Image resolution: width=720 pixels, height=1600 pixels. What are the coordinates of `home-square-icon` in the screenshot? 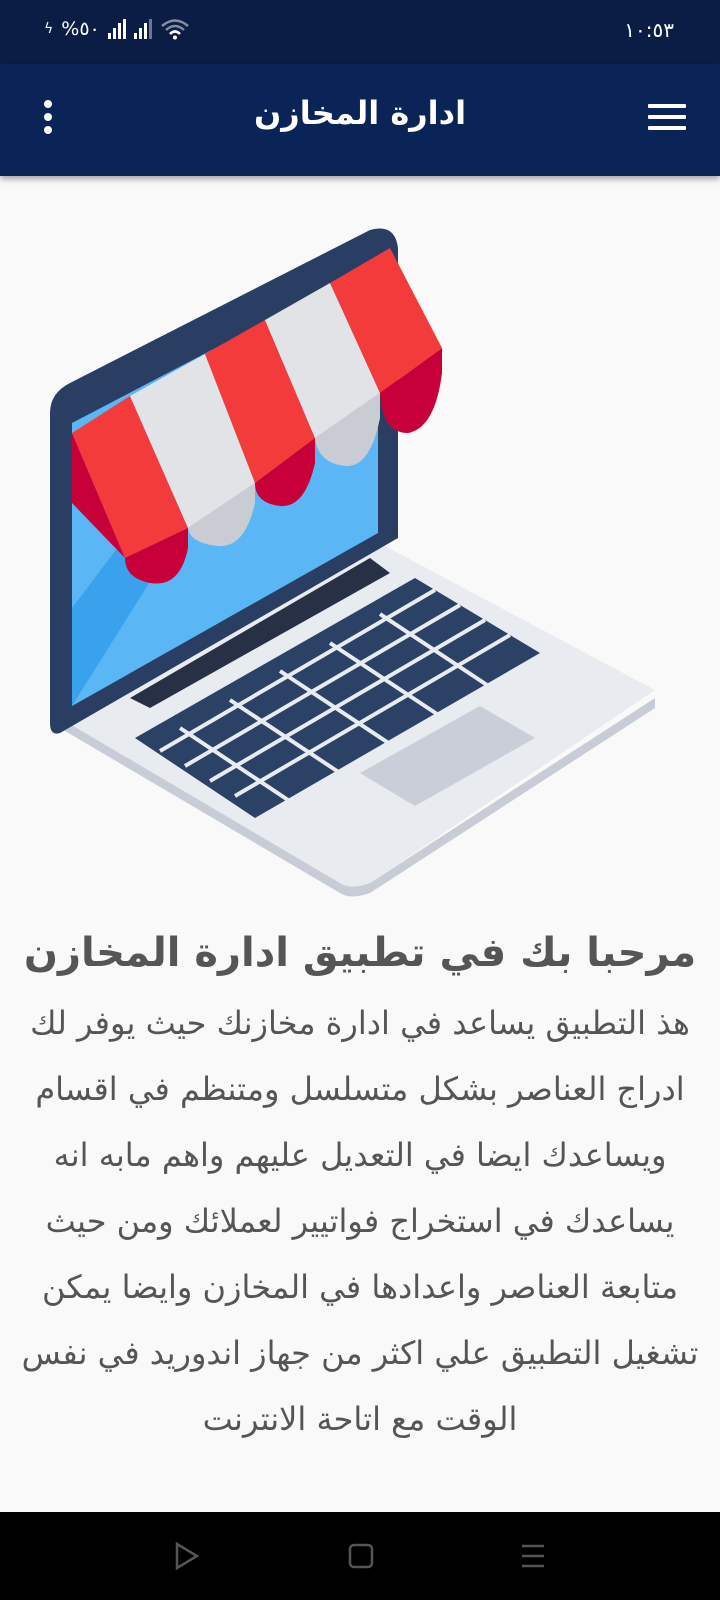 It's located at (361, 1556).